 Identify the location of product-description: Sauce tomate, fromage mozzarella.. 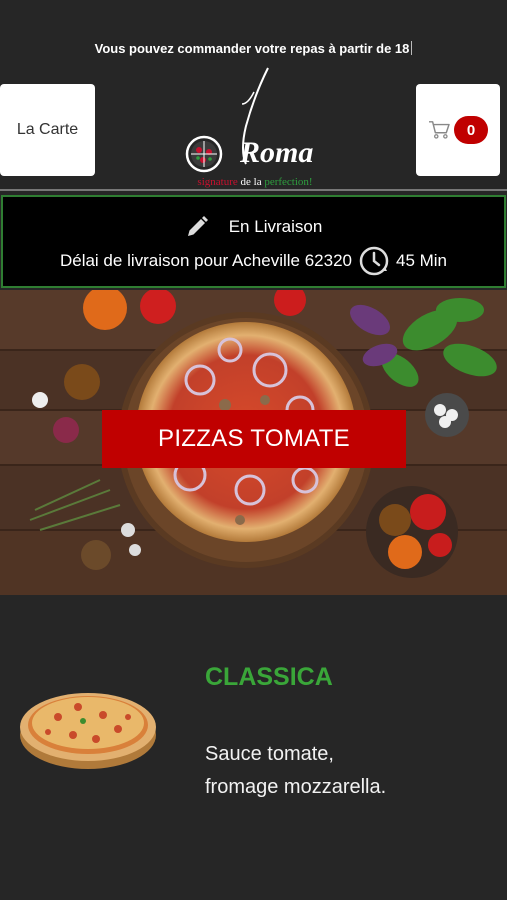
(296, 770).